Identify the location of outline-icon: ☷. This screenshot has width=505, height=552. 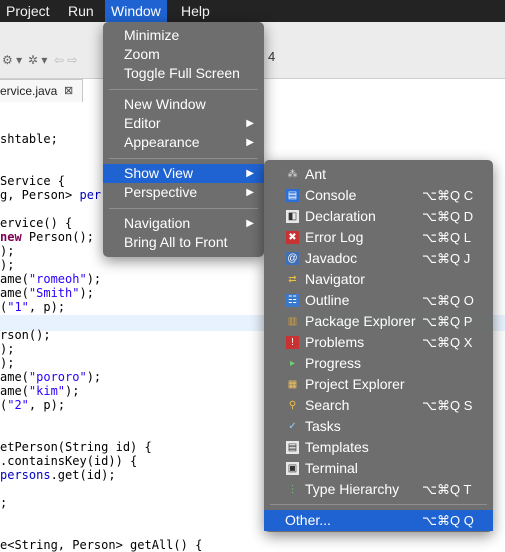
(292, 300).